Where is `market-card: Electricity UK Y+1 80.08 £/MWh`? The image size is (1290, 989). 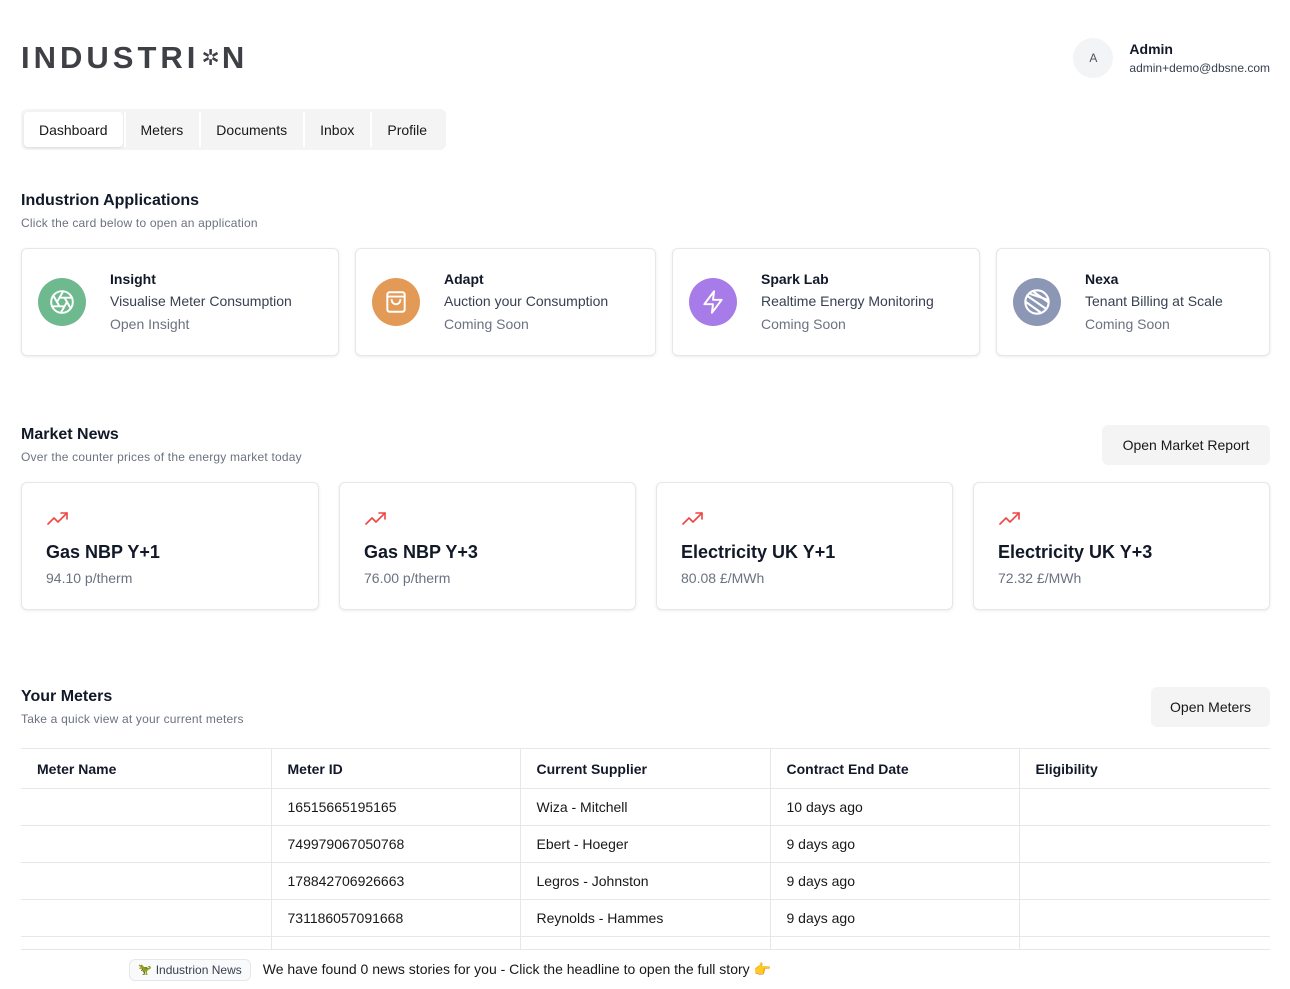
market-card: Electricity UK Y+1 80.08 £/MWh is located at coordinates (804, 546).